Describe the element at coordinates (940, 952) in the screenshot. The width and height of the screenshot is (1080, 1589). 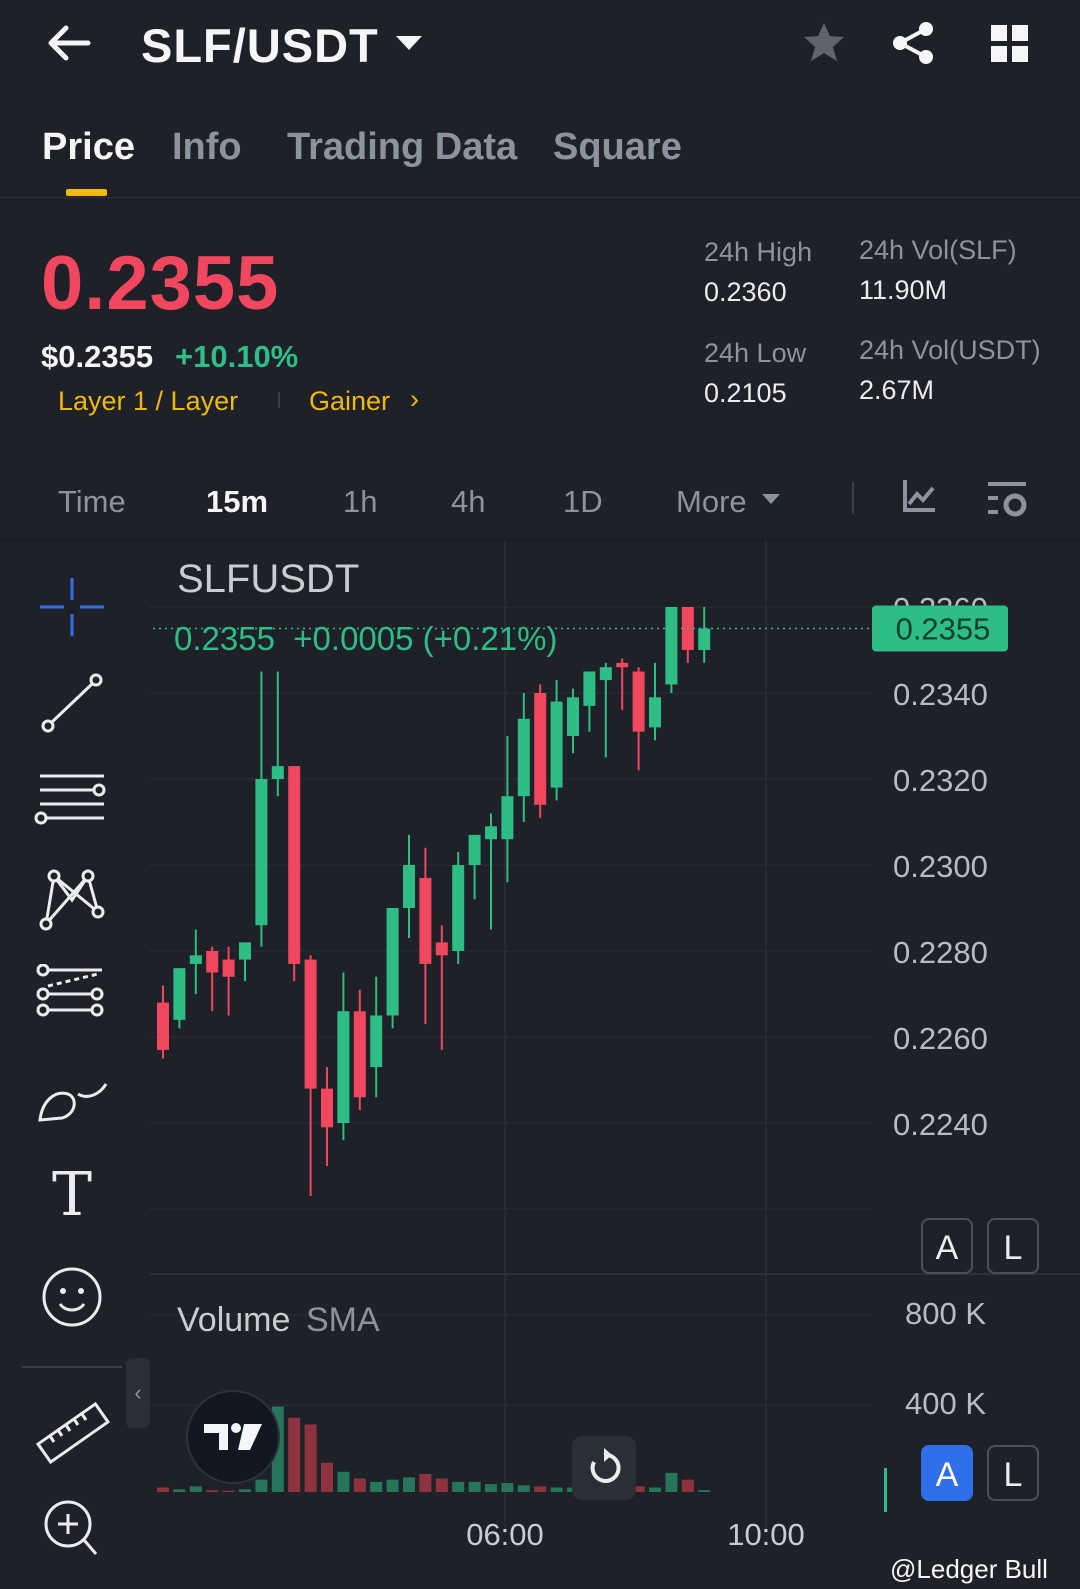
I see `price-axis-label: 0.2280` at that location.